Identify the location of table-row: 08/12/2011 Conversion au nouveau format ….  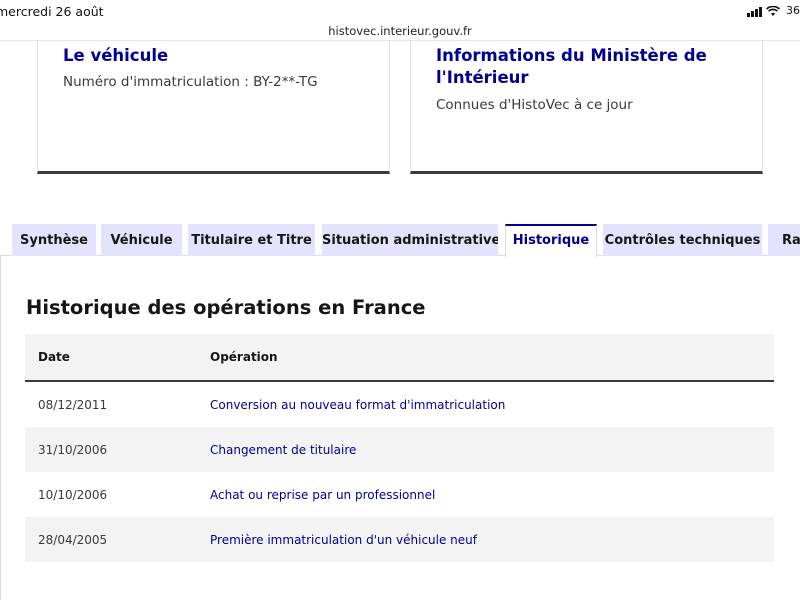
(399, 404).